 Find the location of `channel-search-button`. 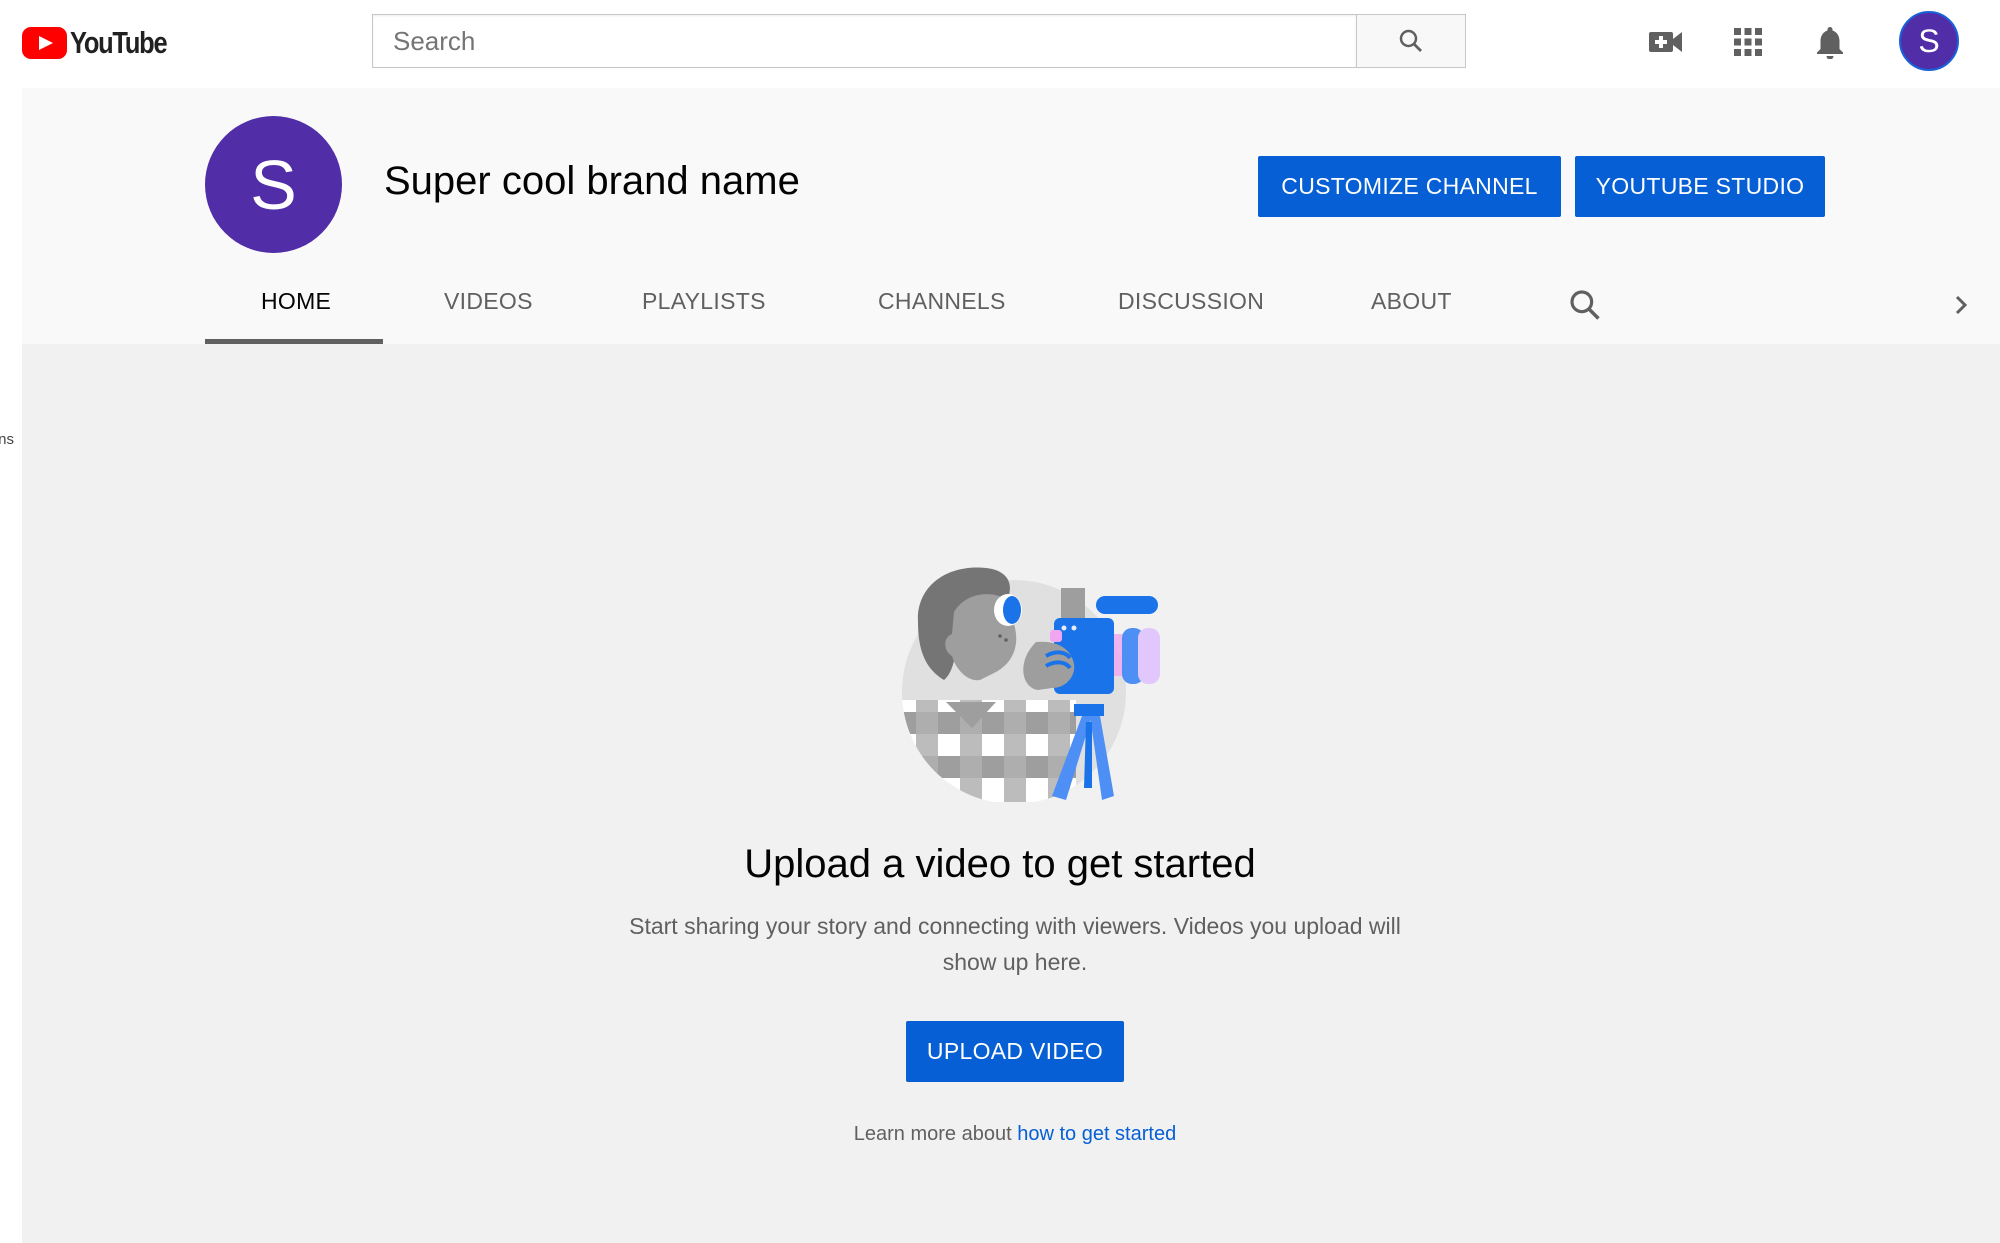

channel-search-button is located at coordinates (1585, 305).